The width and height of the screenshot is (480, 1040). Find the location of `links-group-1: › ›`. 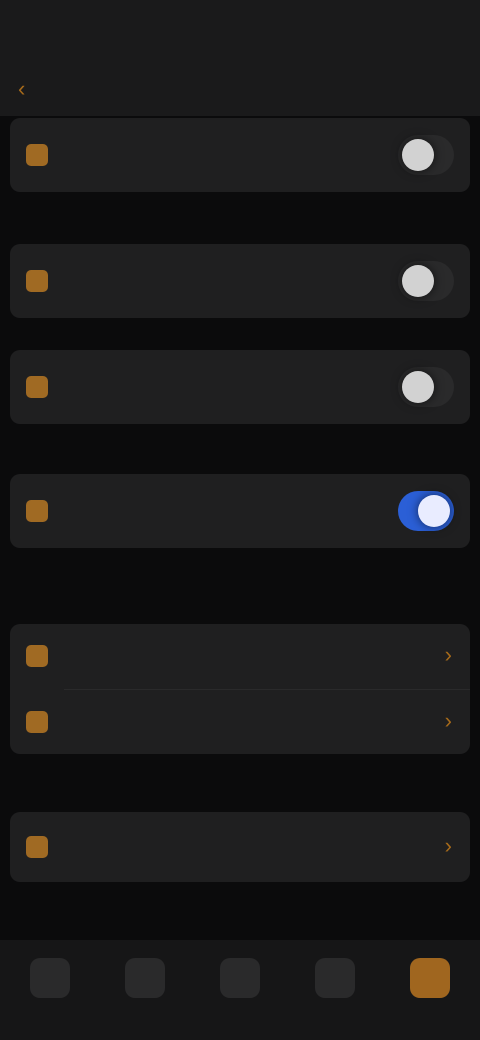

links-group-1: › › is located at coordinates (240, 689).